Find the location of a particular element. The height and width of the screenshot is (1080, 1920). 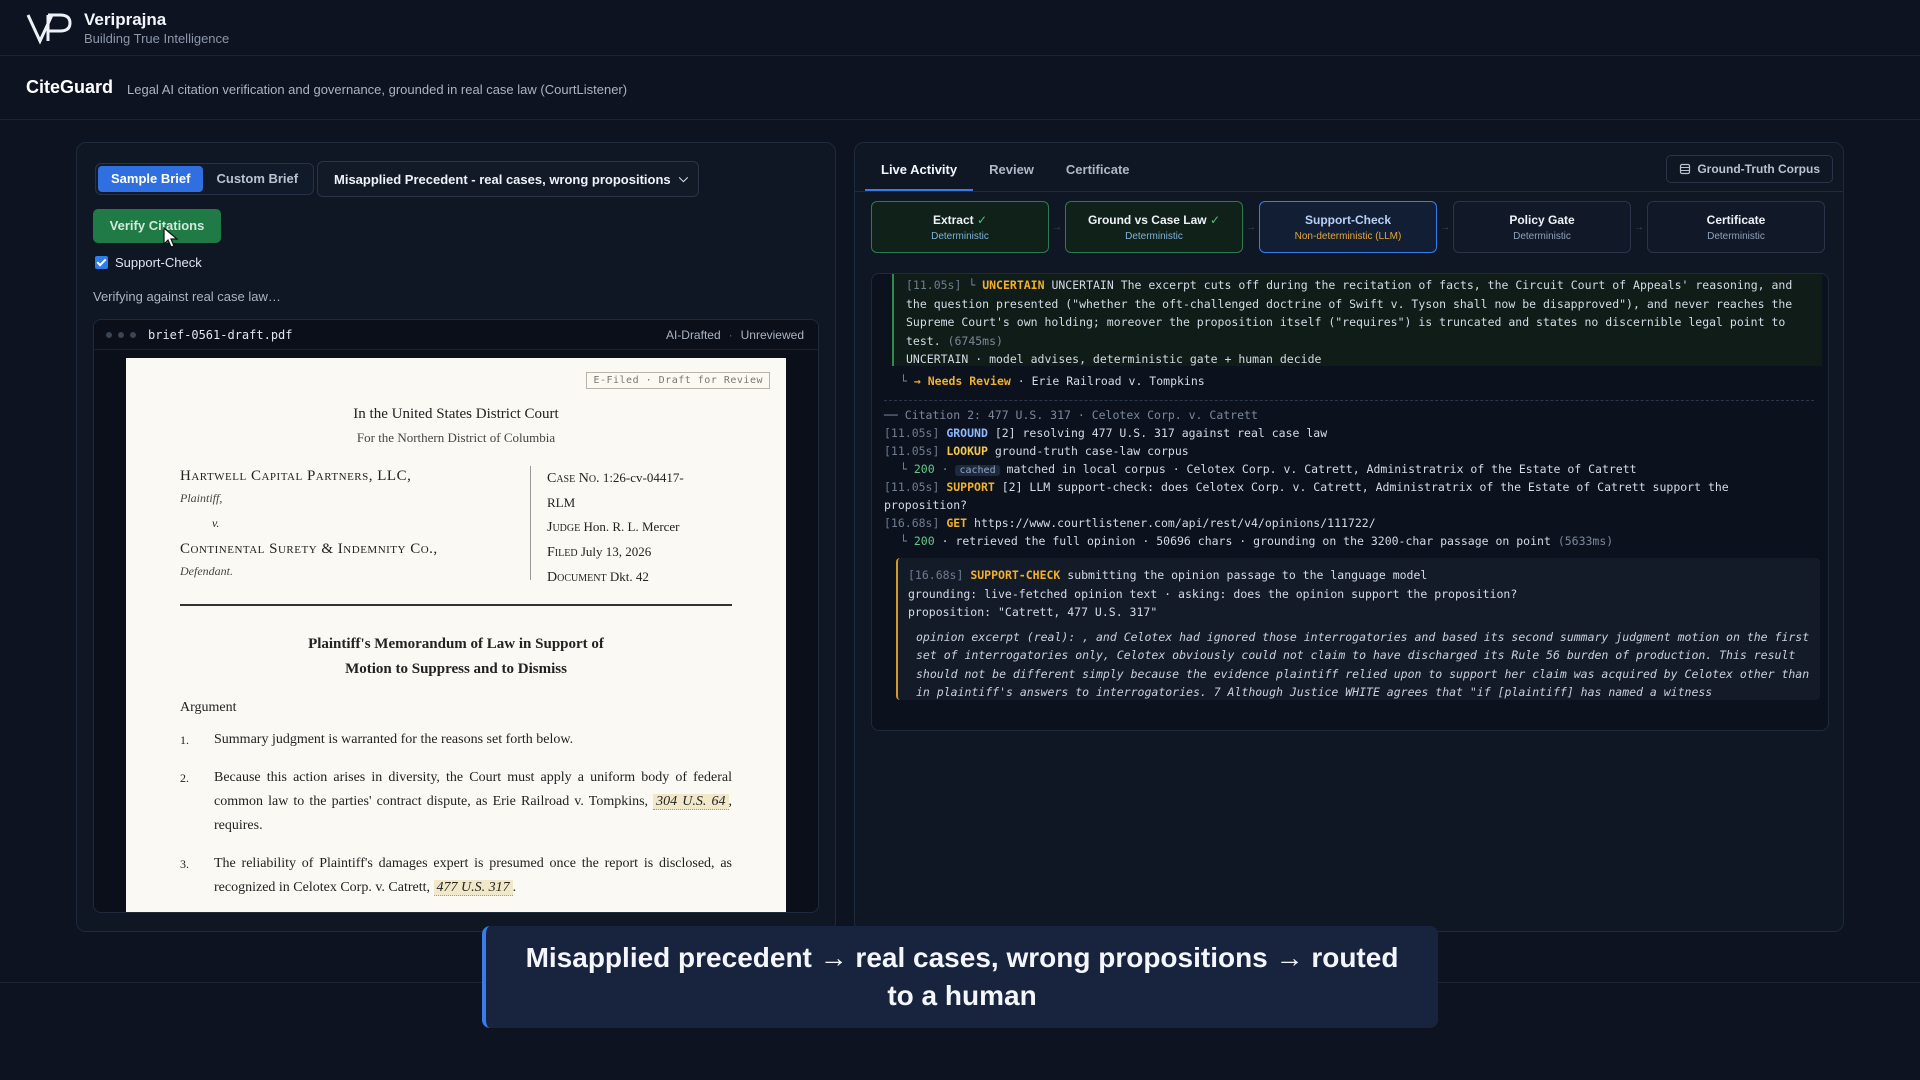

sample-brief-button: Sample Brief is located at coordinates (151, 179).